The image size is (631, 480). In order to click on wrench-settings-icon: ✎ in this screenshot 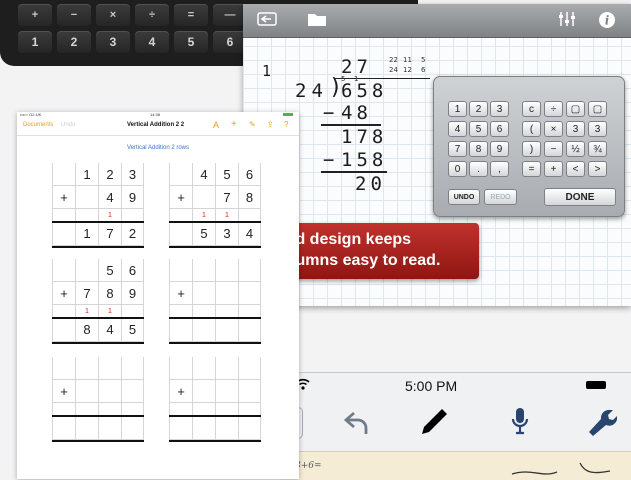, I will do `click(252, 124)`.